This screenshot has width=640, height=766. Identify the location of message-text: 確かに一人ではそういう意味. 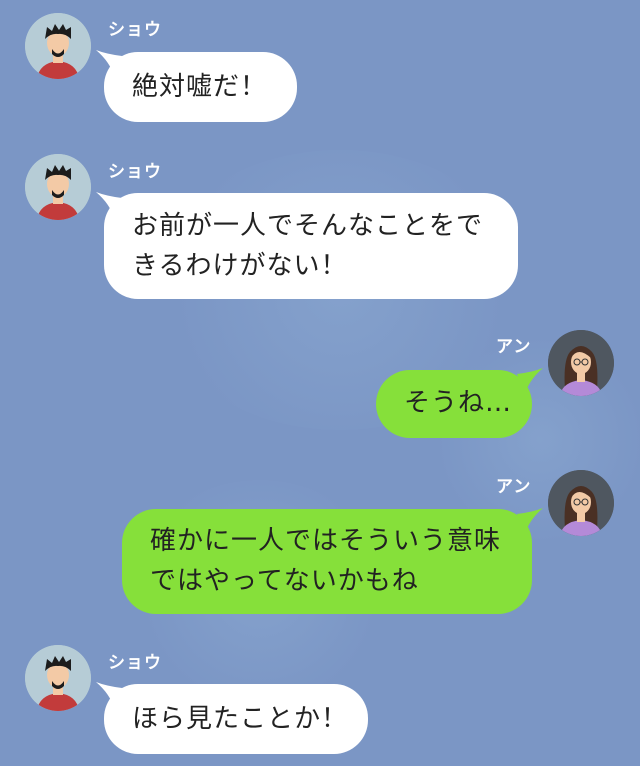
(326, 541).